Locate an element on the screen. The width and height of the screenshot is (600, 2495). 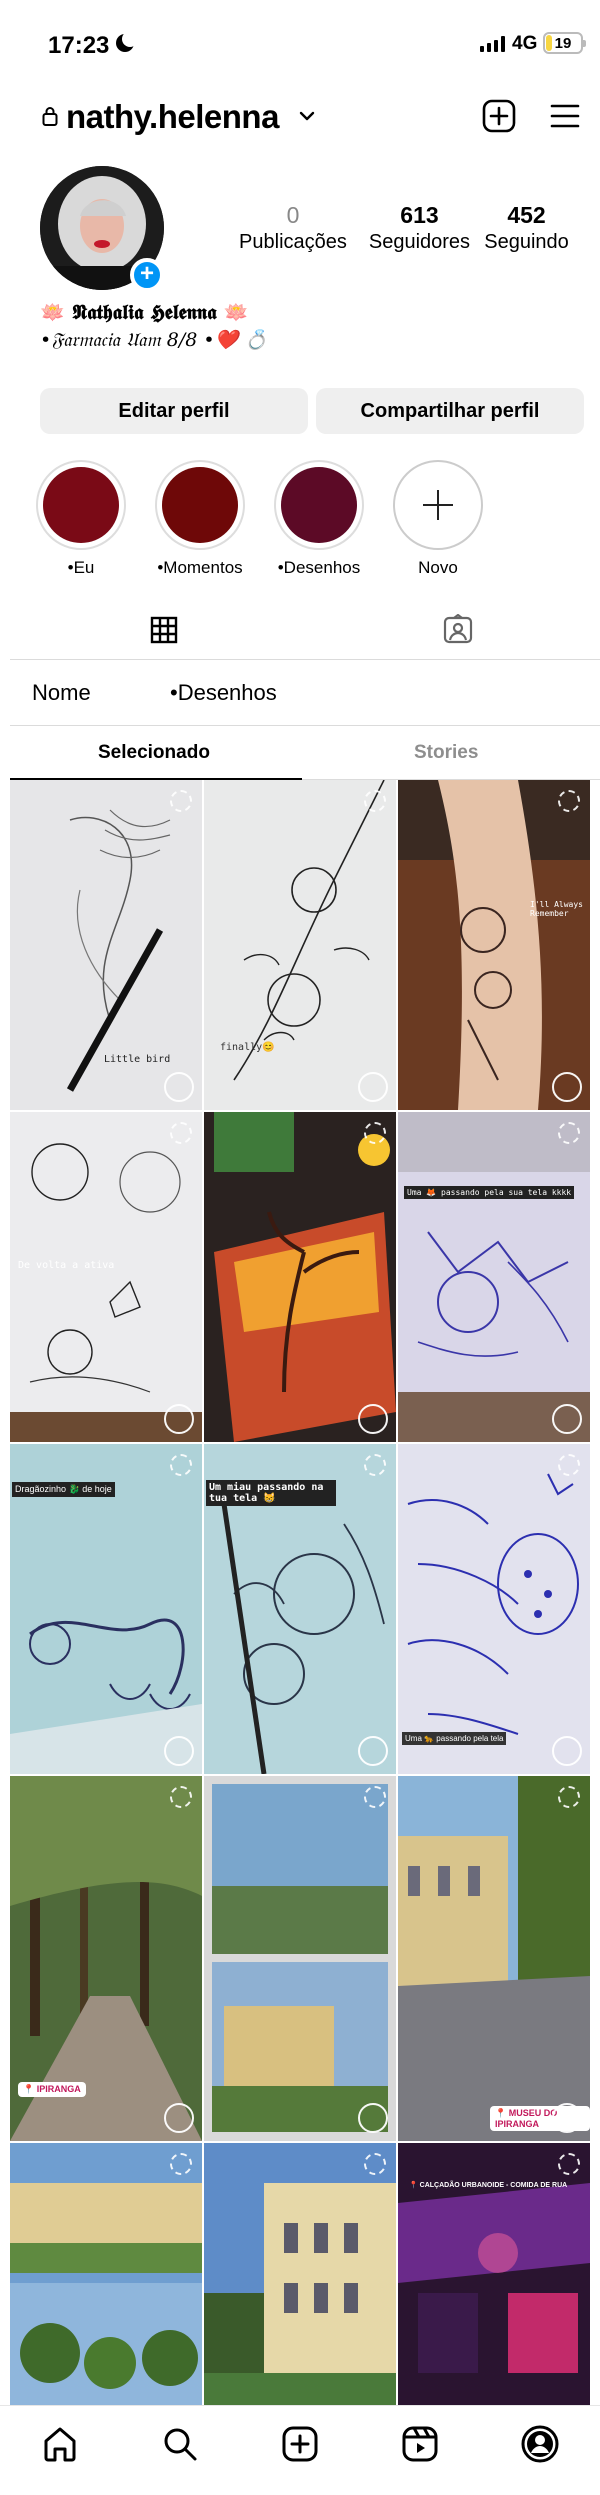
signal-icon is located at coordinates (492, 44).